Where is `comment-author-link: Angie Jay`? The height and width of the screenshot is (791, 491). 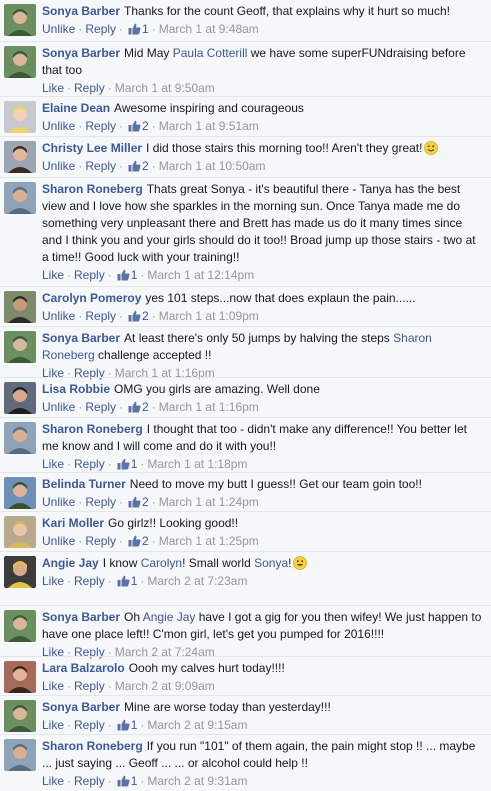 comment-author-link: Angie Jay is located at coordinates (70, 563).